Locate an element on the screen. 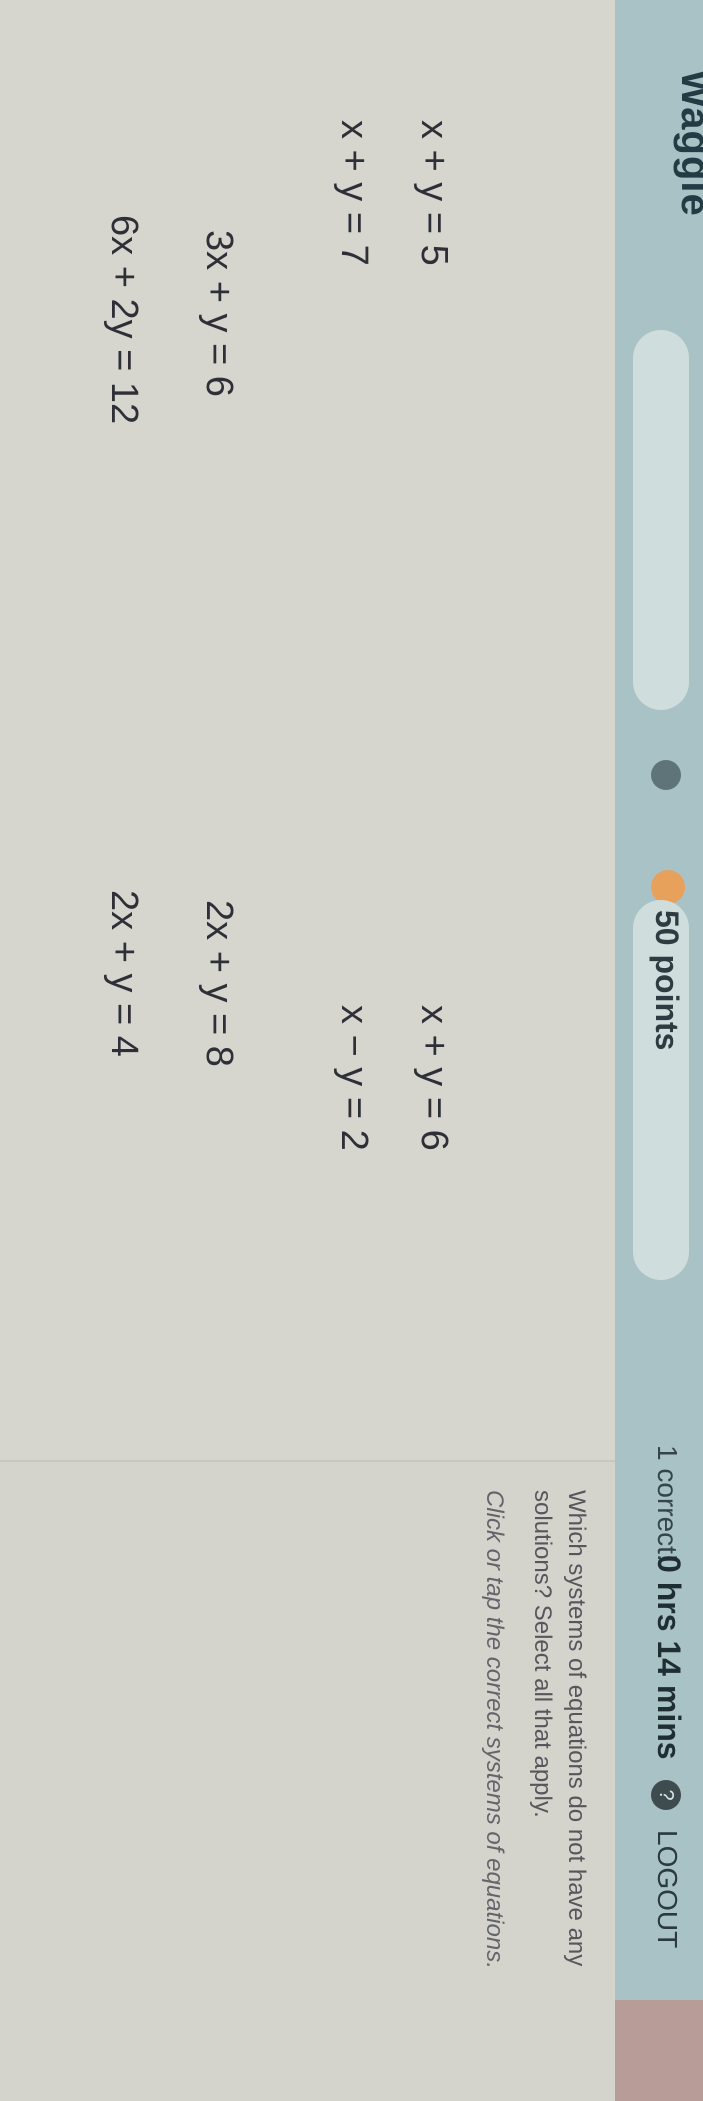 This screenshot has height=2101, width=703. option-3-equation-1: 3x + y = 6 is located at coordinates (219, 313).